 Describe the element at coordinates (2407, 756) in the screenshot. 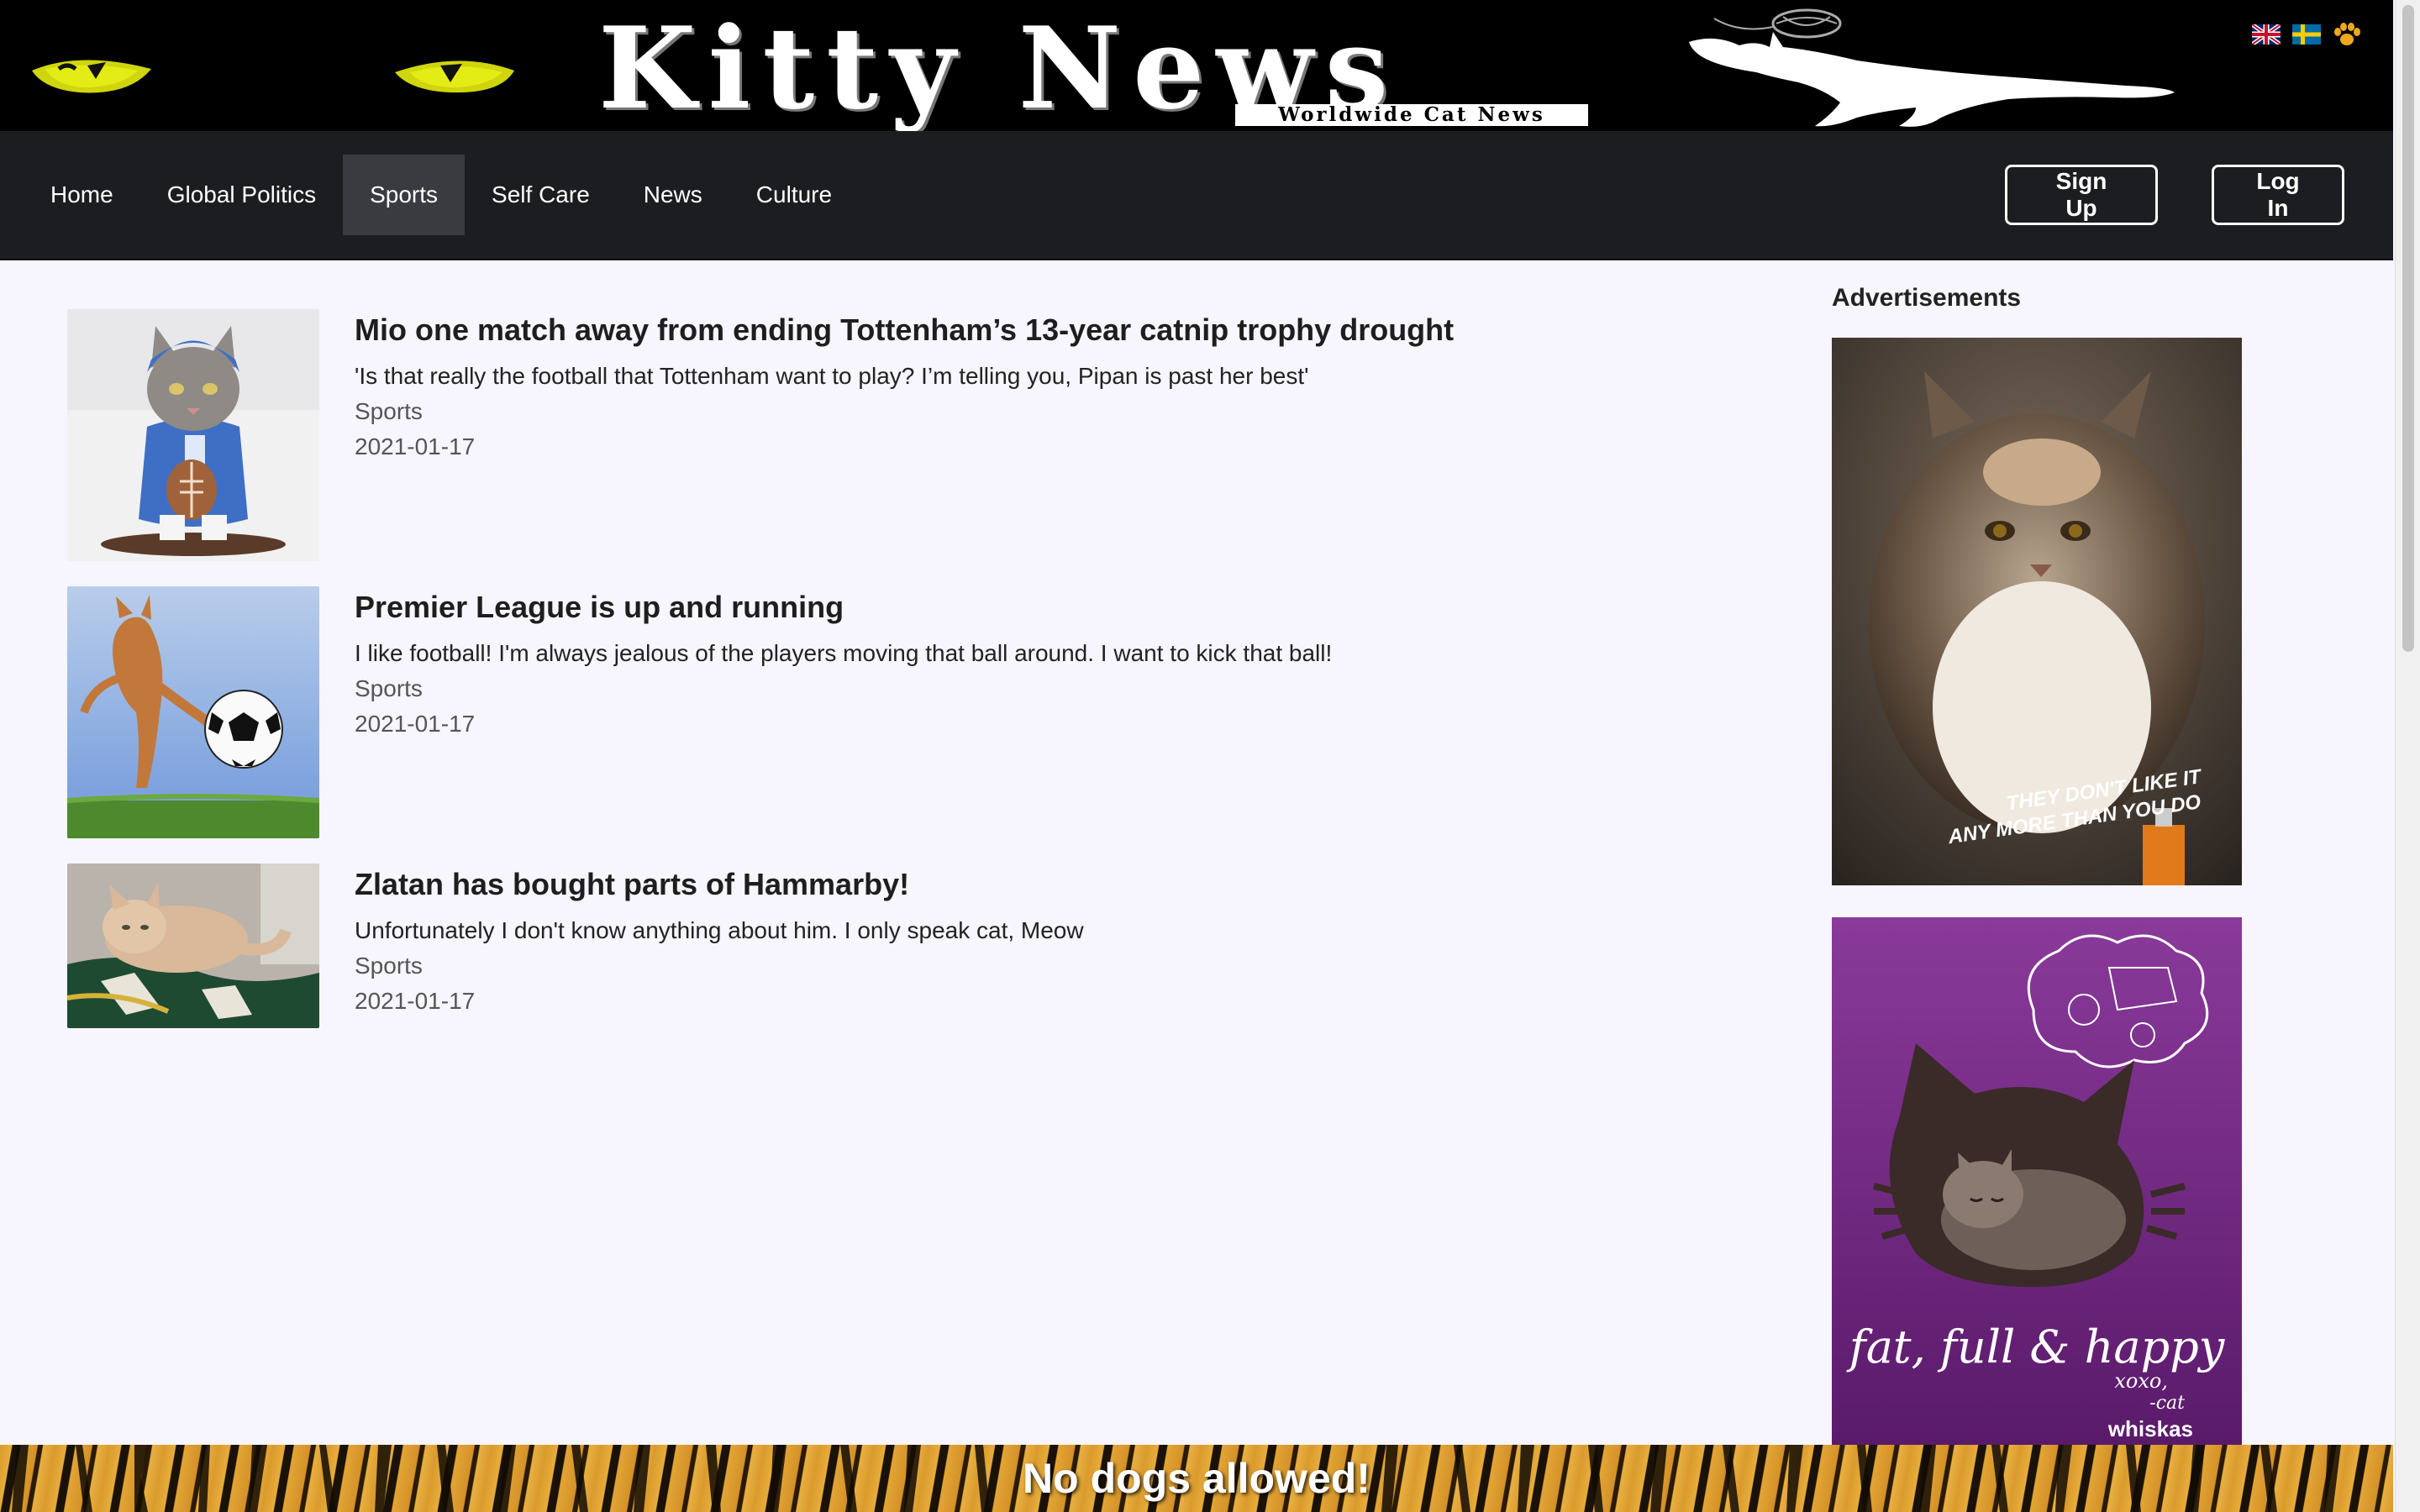

I see `page-scrollbar` at that location.